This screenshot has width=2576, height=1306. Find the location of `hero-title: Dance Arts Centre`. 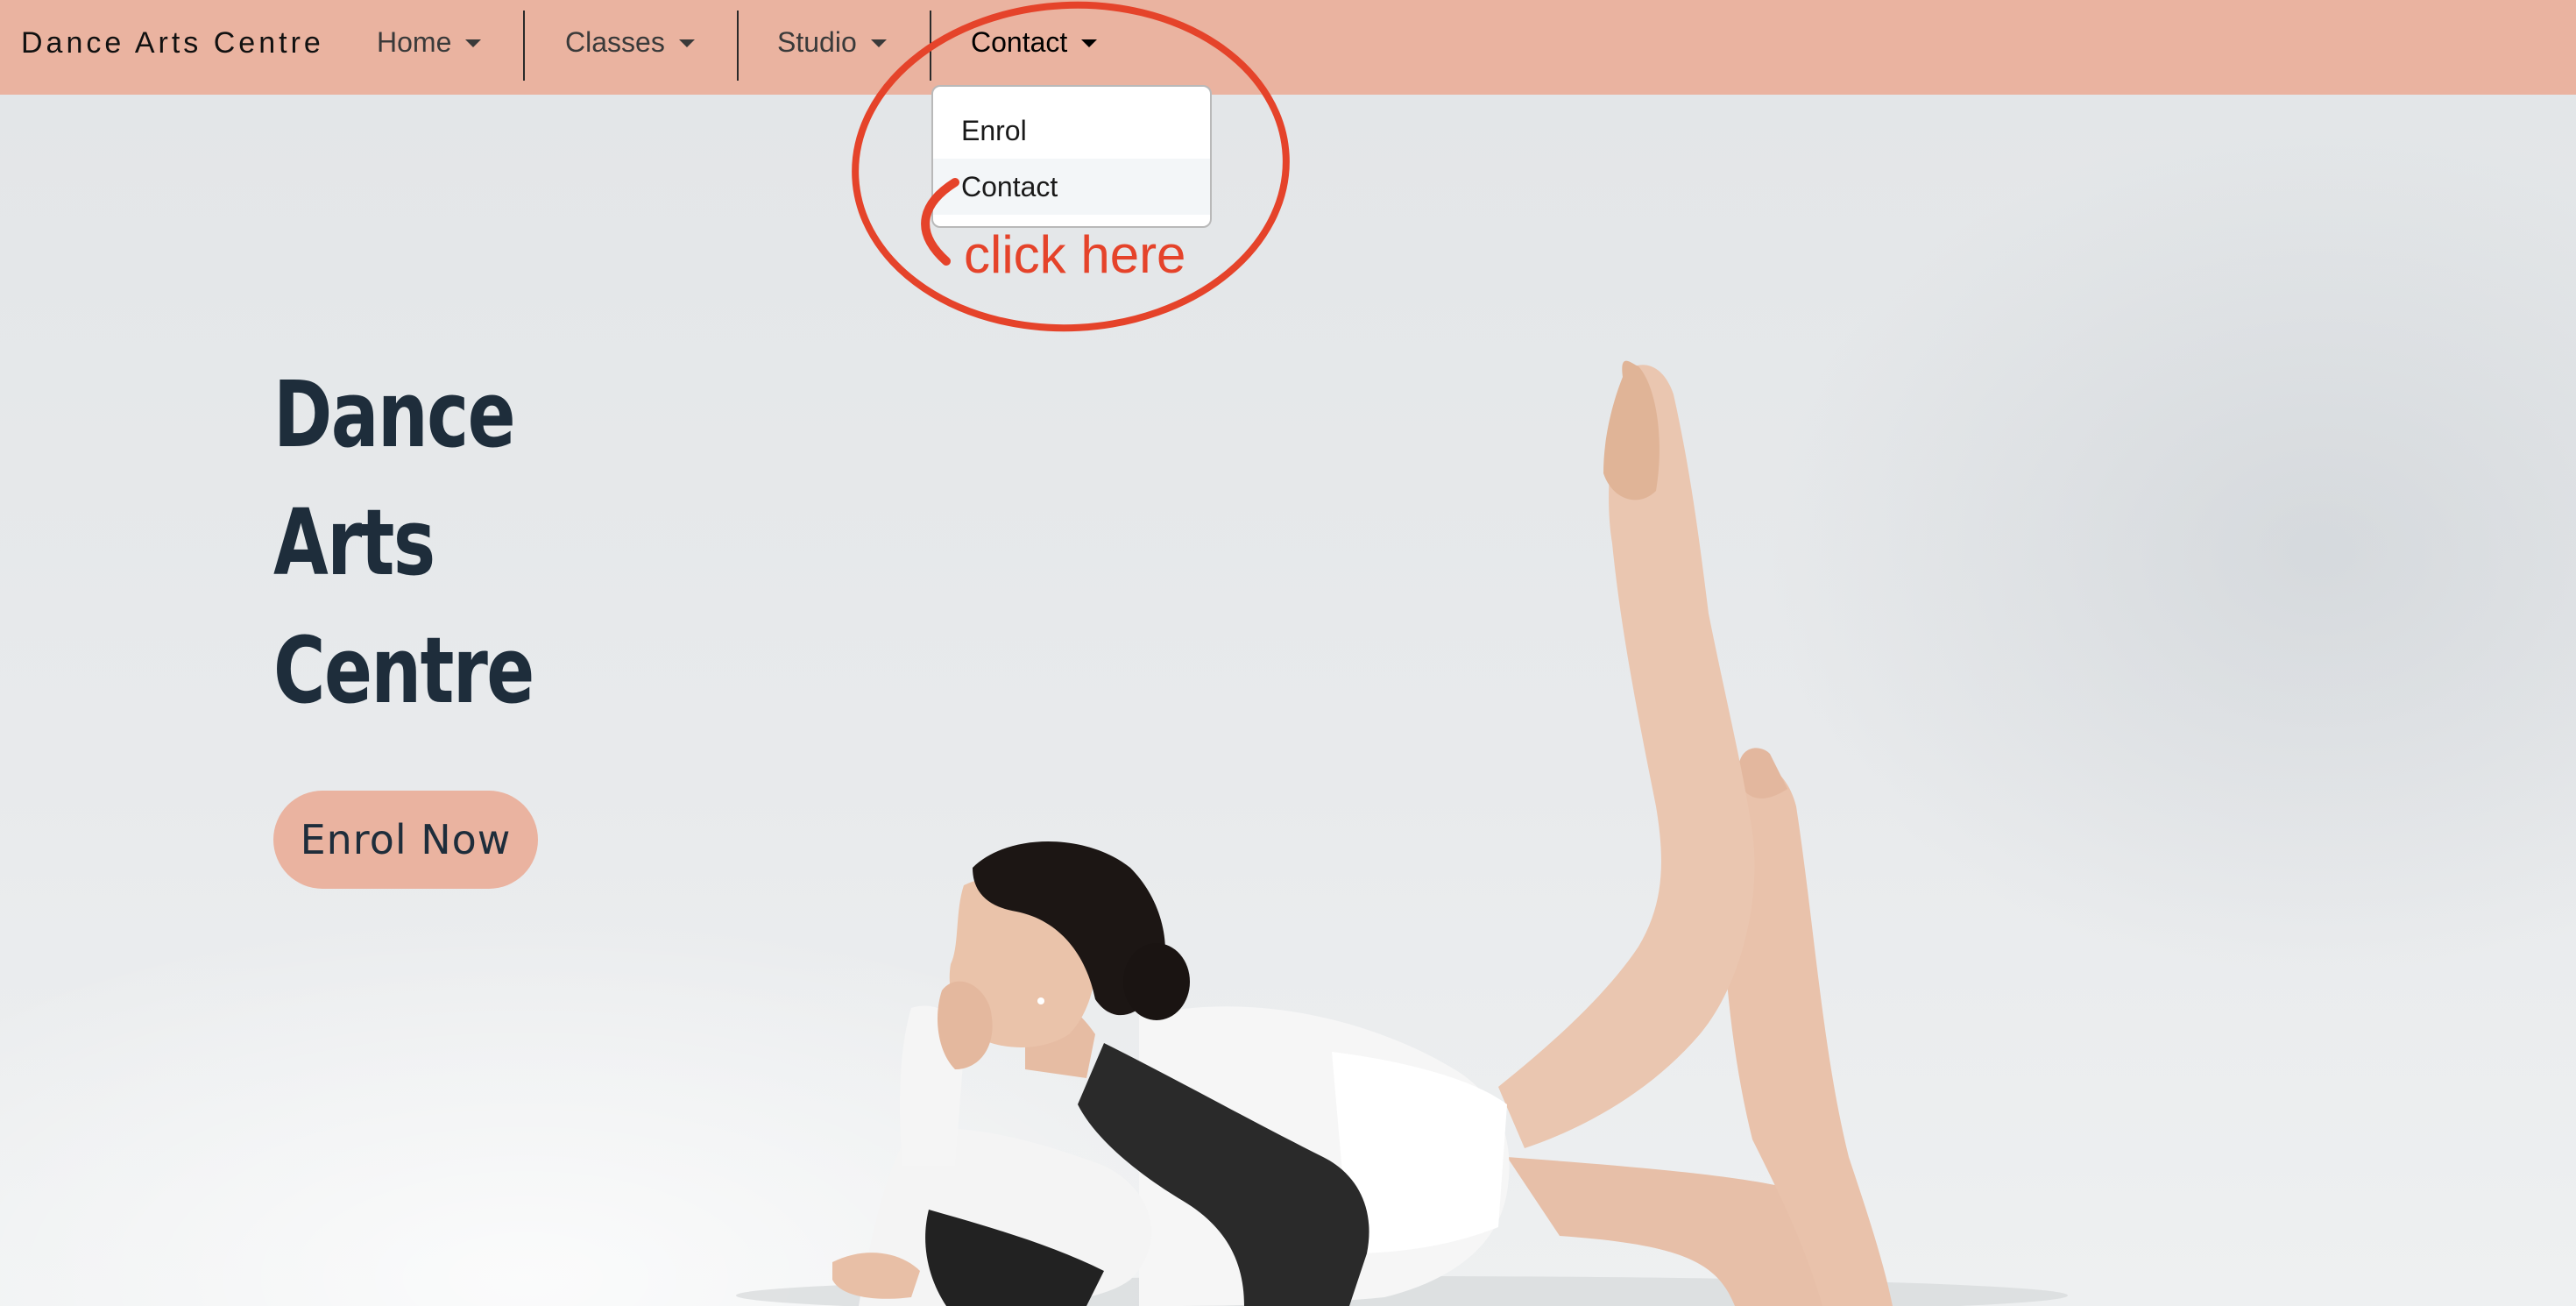

hero-title: Dance Arts Centre is located at coordinates (478, 543).